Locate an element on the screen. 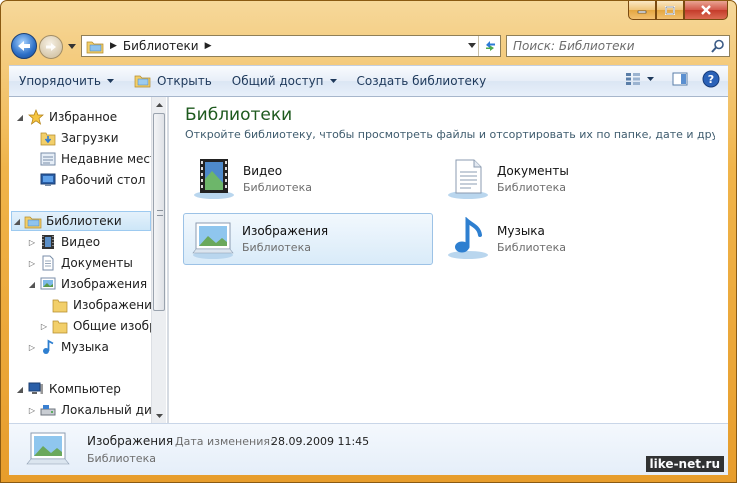 This screenshot has width=737, height=483. organize-button: Упорядочить is located at coordinates (66, 81).